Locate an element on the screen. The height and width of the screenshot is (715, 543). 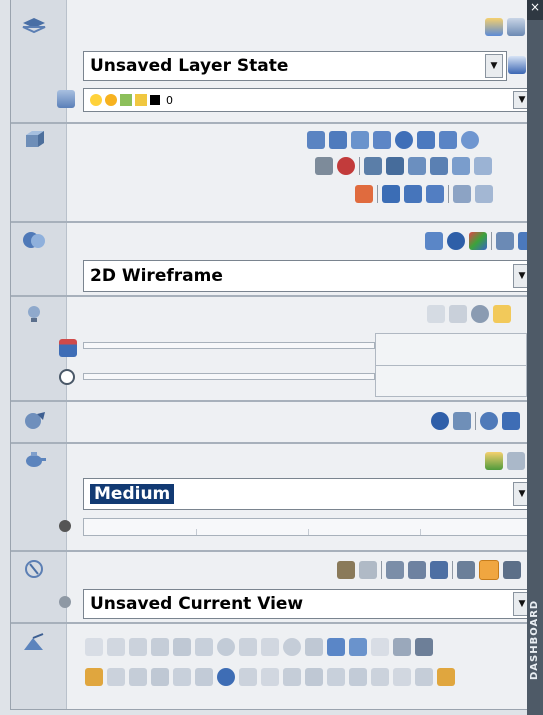
globe-icon is located at coordinates (346, 166).